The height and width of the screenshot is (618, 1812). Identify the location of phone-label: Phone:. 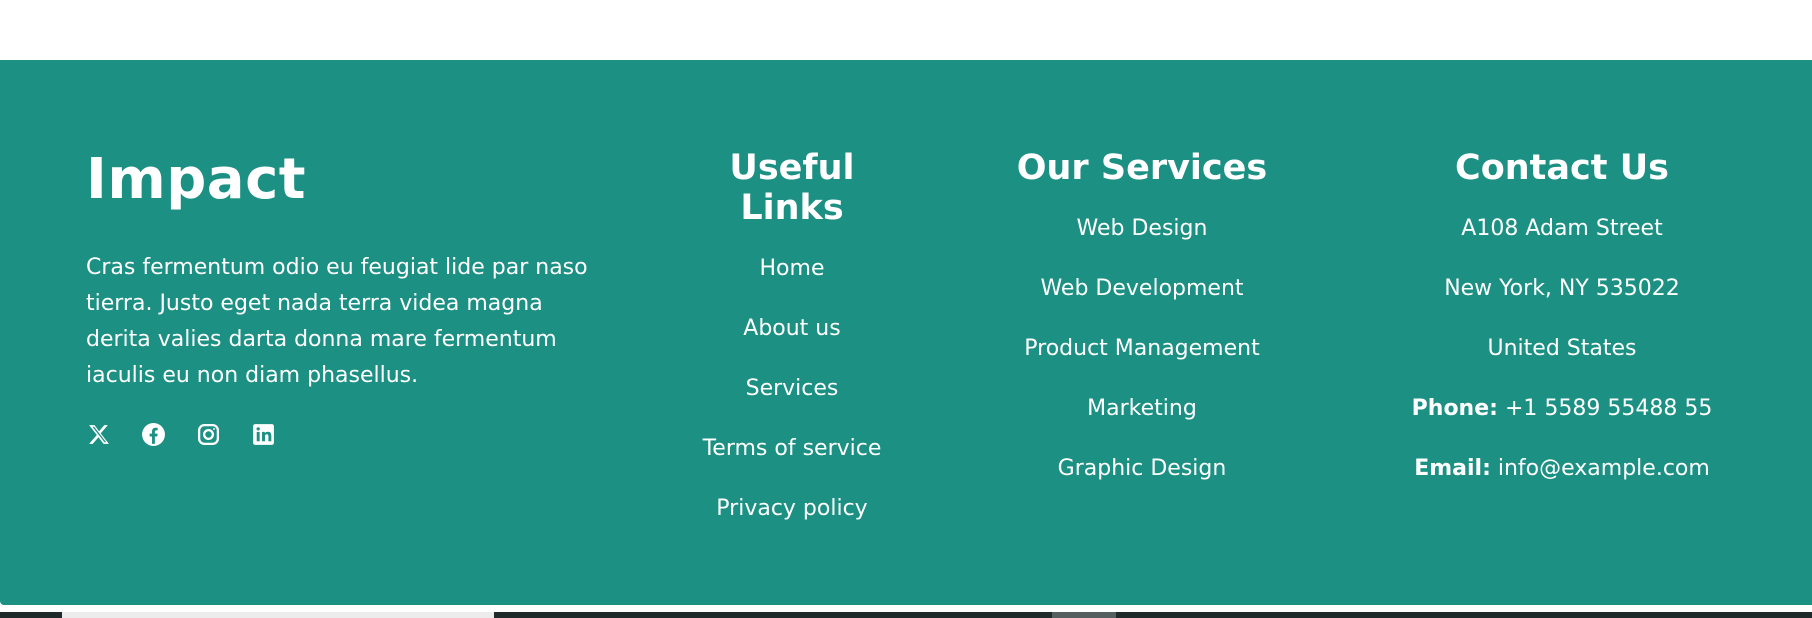
(1454, 408).